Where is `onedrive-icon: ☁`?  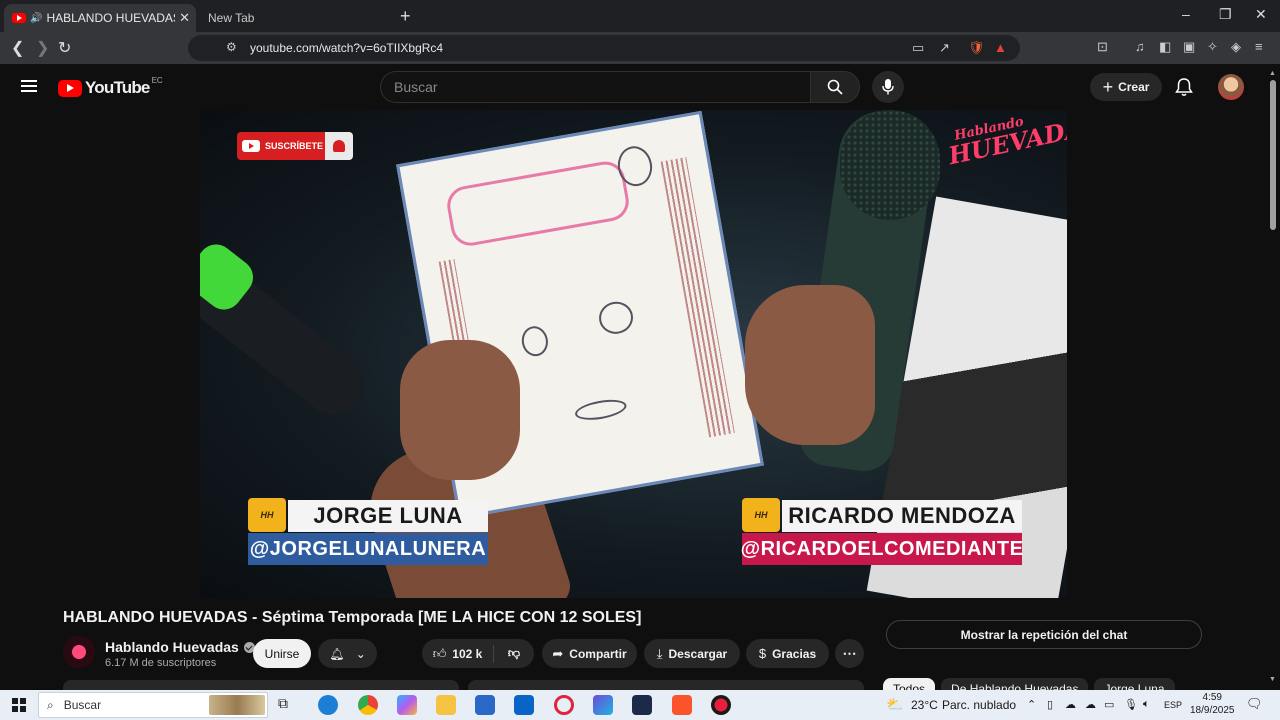 onedrive-icon: ☁ is located at coordinates (1070, 704).